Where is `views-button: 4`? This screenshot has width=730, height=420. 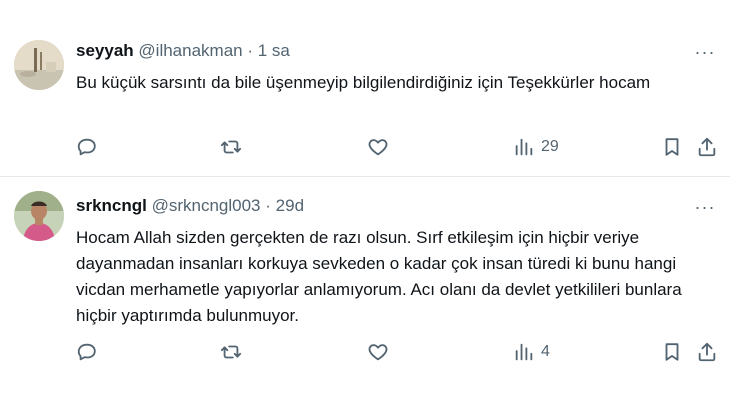
views-button: 4 is located at coordinates (531, 352).